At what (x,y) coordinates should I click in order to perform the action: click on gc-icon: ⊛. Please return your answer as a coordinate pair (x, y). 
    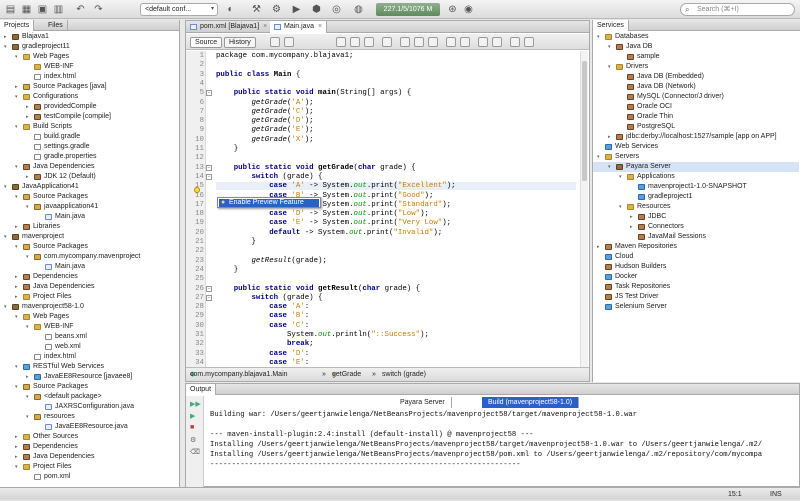
    Looking at the image, I should click on (452, 9).